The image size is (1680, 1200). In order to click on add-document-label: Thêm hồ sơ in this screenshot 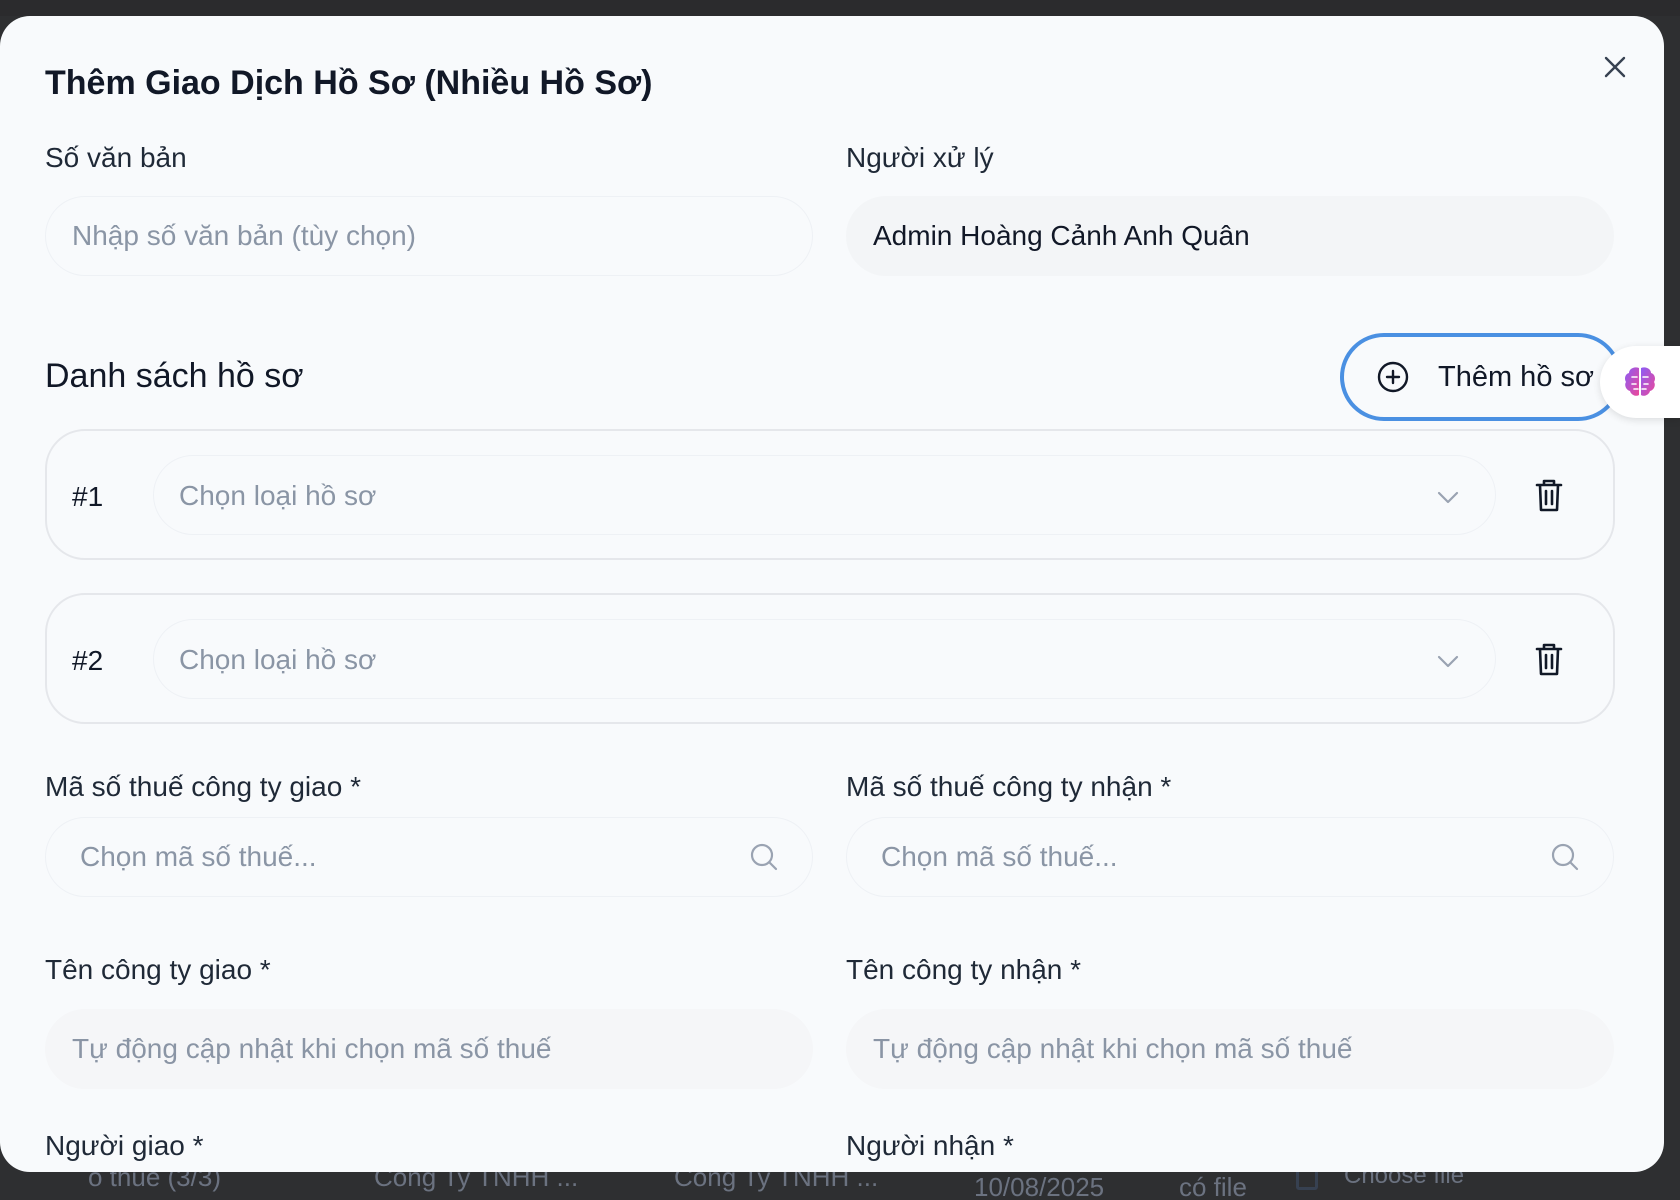, I will do `click(1516, 376)`.